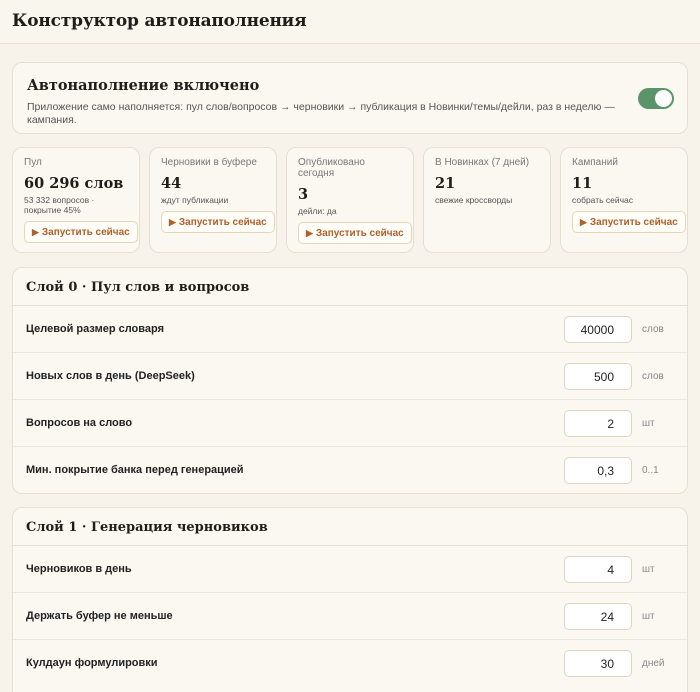 Image resolution: width=700 pixels, height=692 pixels. Describe the element at coordinates (59, 205) in the screenshot. I see `stat-sub: 53 332 вопросов · покрытие 45%` at that location.